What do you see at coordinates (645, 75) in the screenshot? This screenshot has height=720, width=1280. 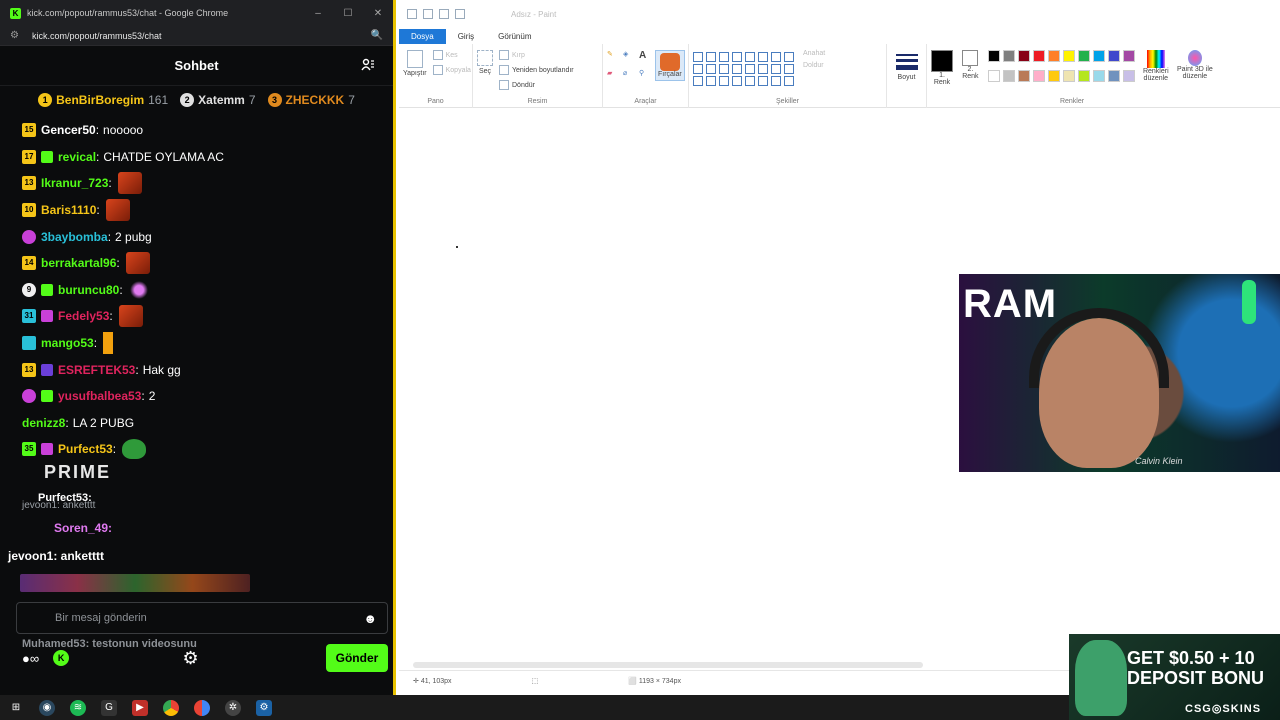 I see `magnifier-icon: ⚲` at bounding box center [645, 75].